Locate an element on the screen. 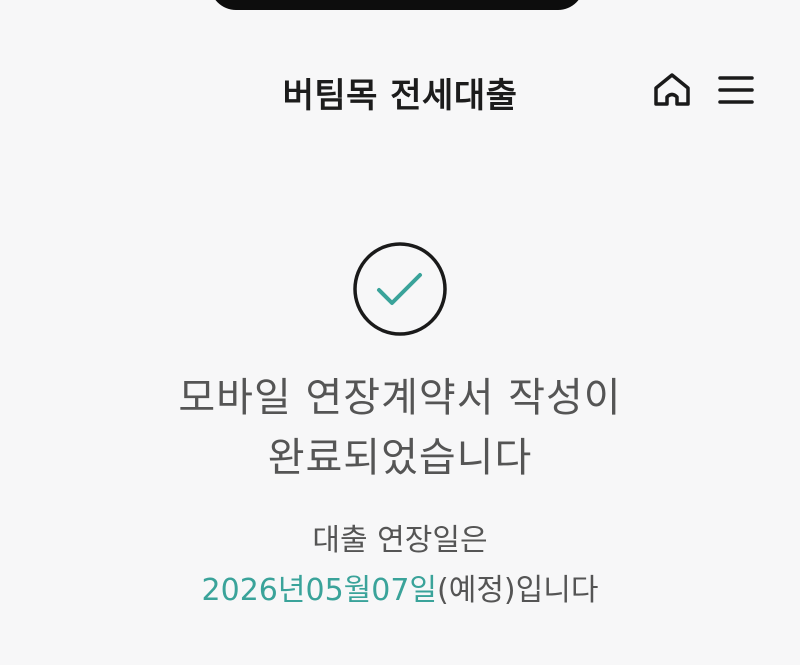 The image size is (800, 665). menu-icon is located at coordinates (736, 90).